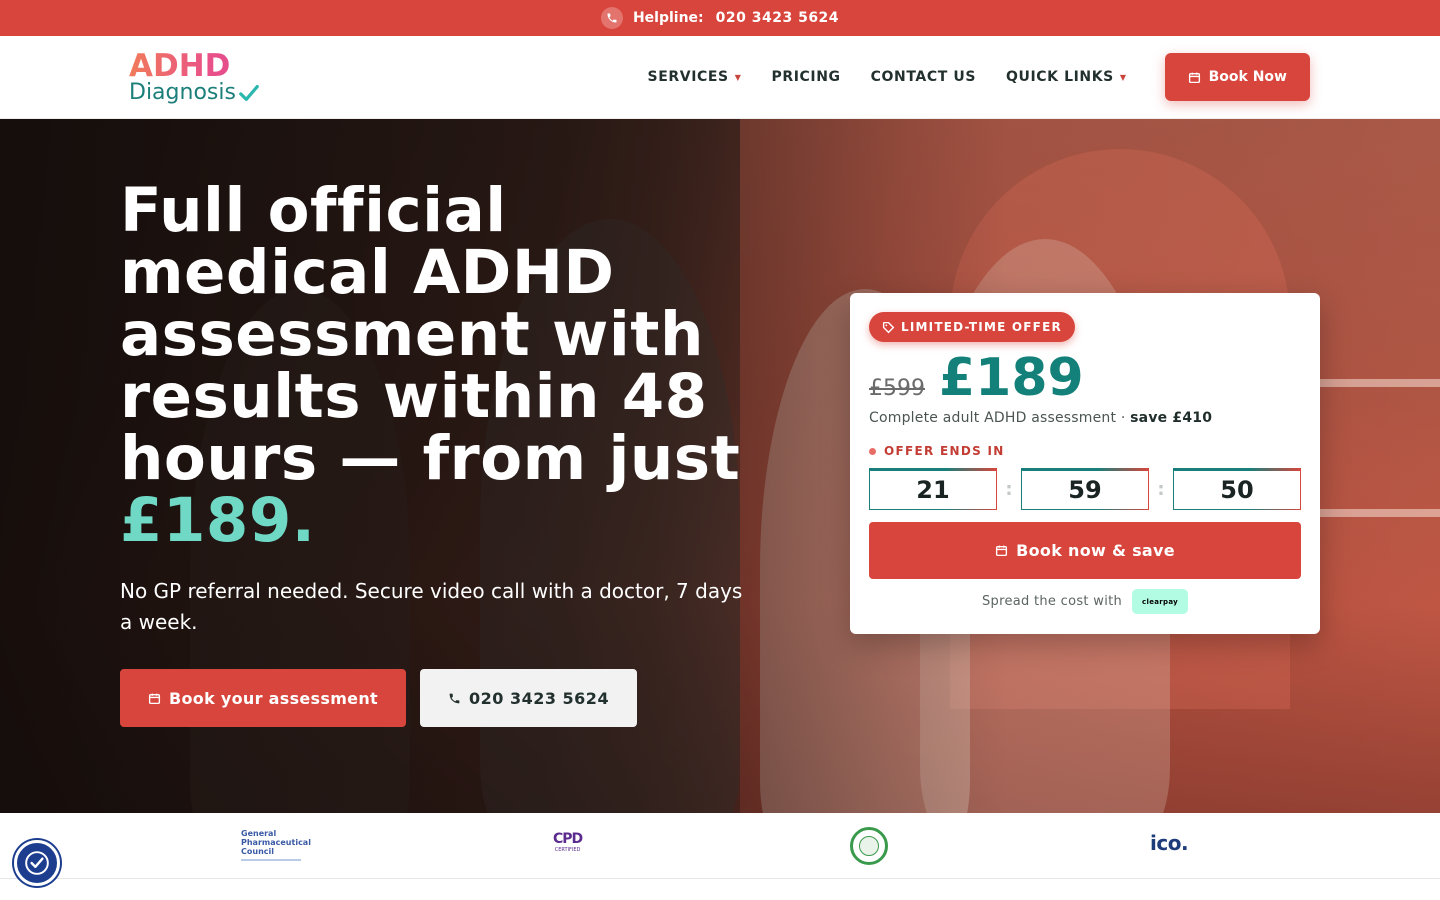 The width and height of the screenshot is (1440, 900). I want to click on nav-item-services: SERVICES ▼, so click(695, 77).